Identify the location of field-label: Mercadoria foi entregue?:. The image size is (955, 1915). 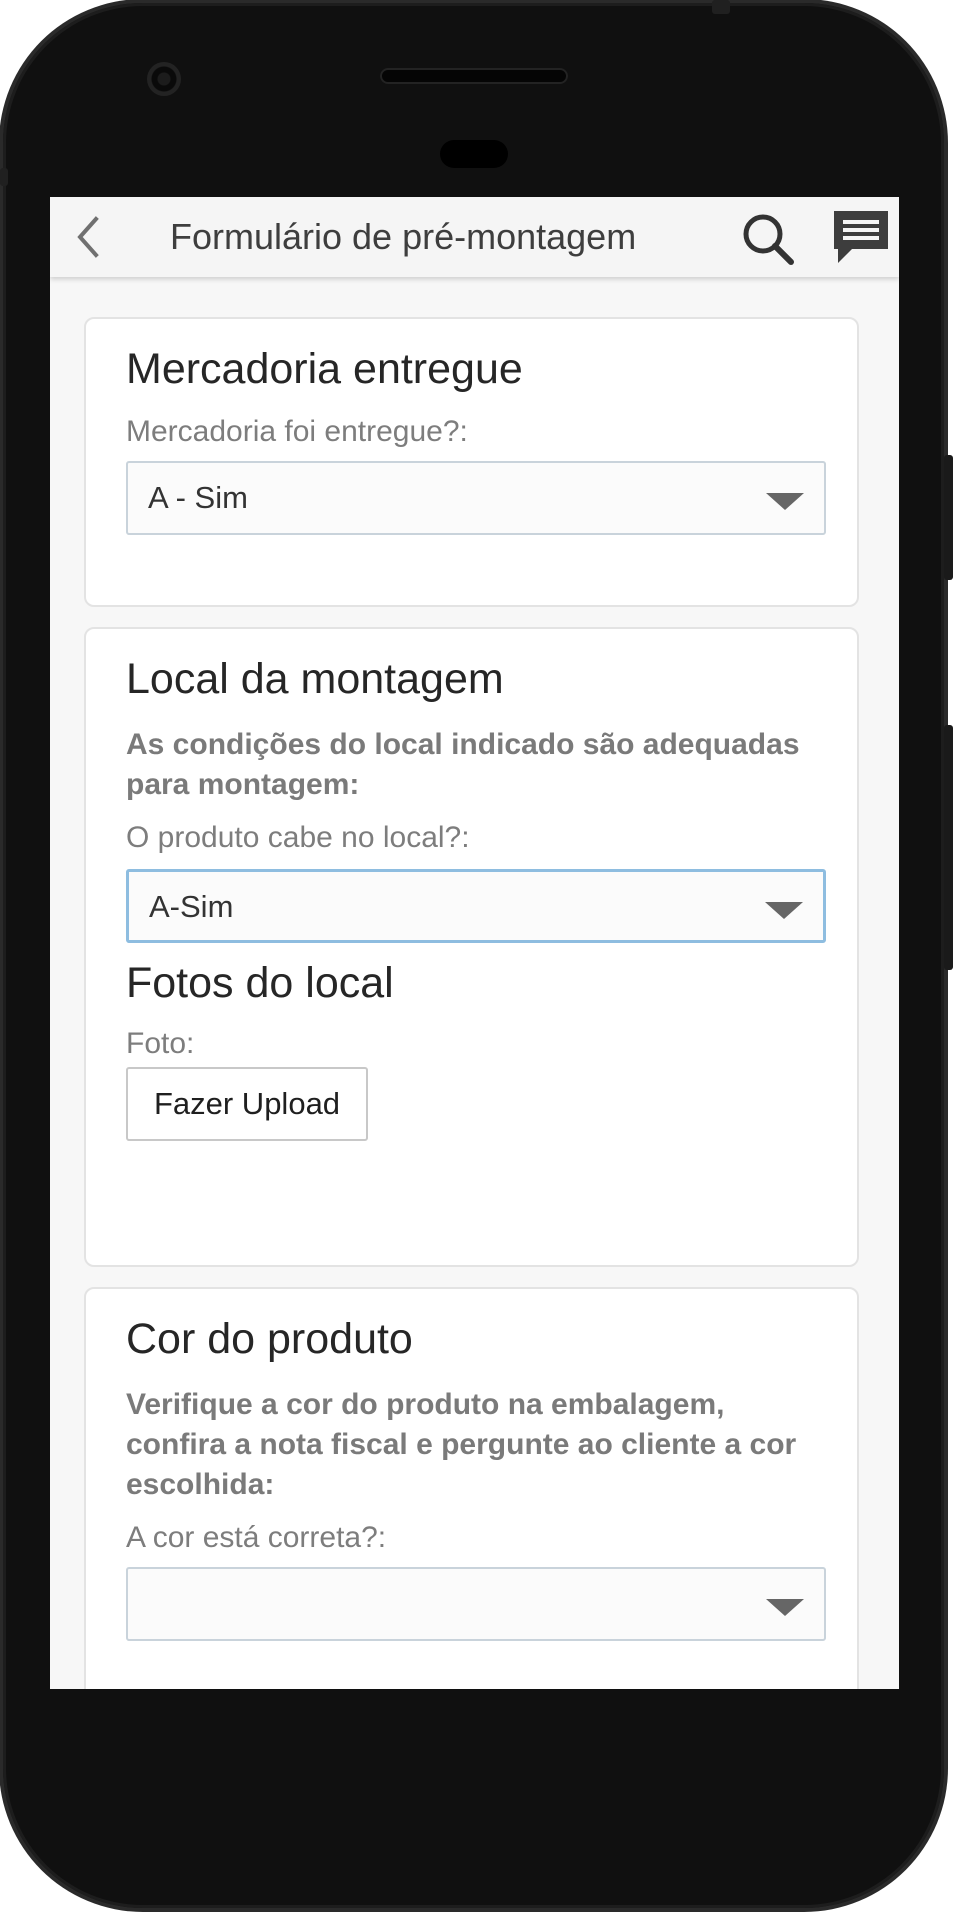
(297, 431).